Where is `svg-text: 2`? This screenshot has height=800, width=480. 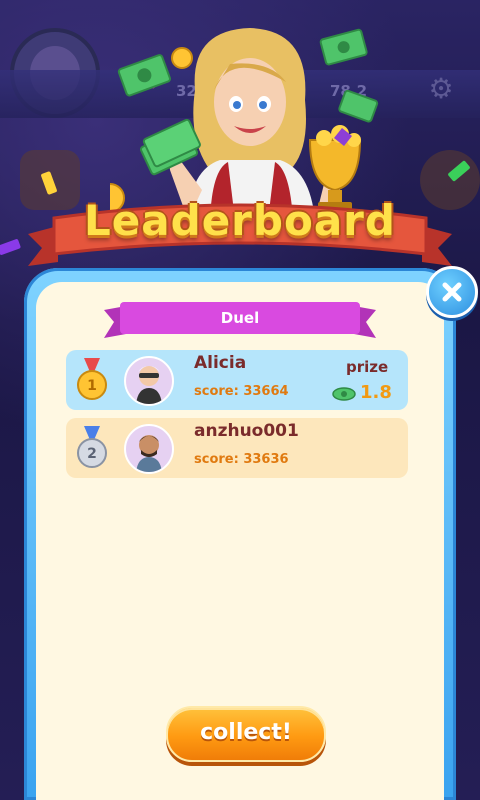
svg-text: 2 is located at coordinates (92, 454).